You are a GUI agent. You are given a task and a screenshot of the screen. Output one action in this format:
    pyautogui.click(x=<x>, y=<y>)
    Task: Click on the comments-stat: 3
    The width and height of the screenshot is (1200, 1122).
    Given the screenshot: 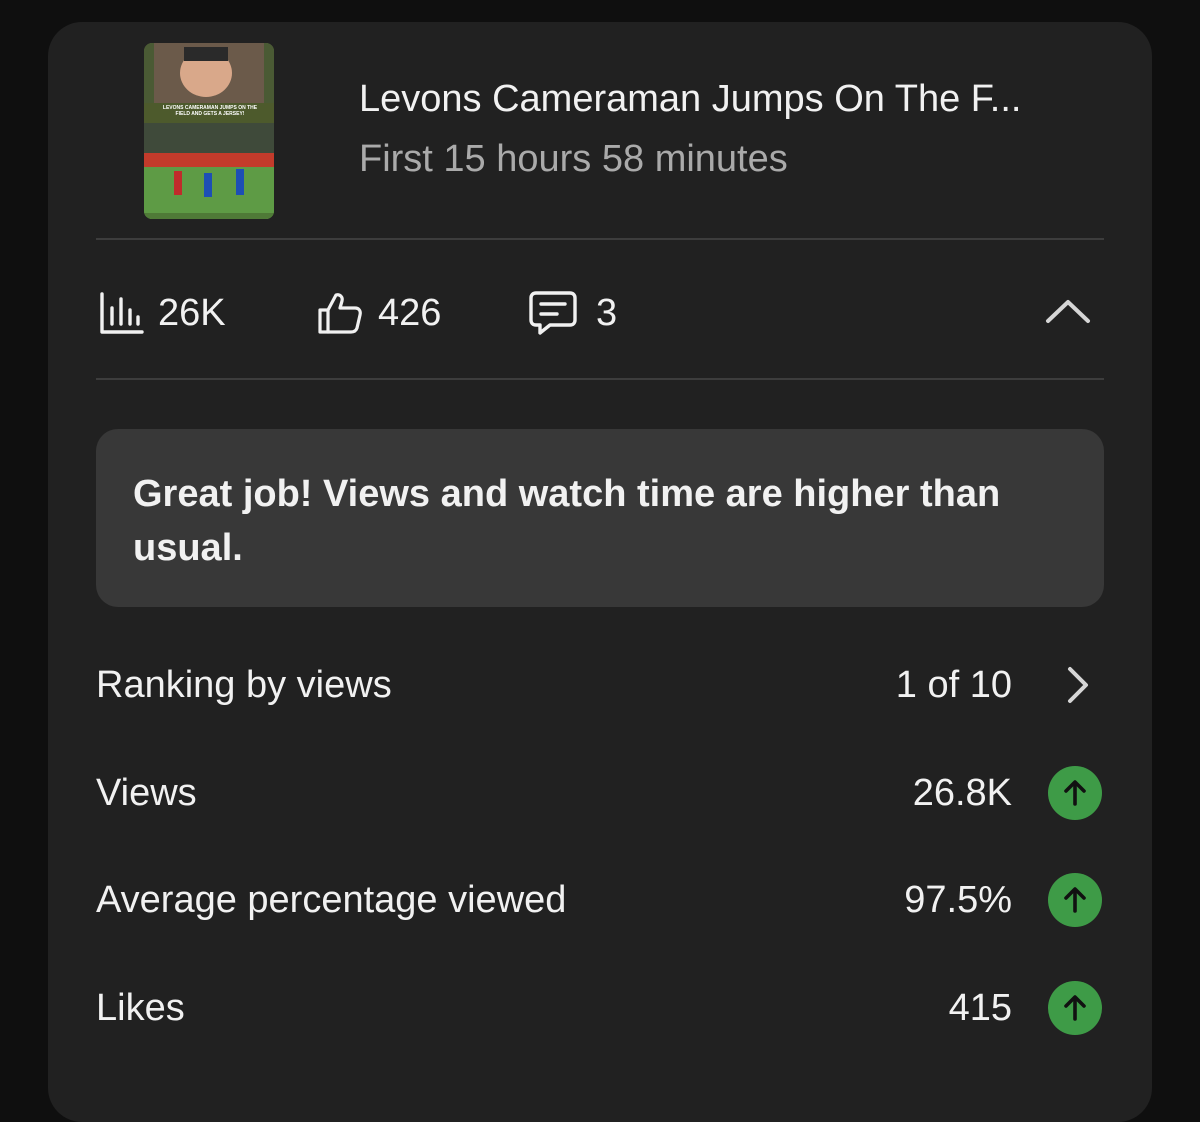 What is the action you would take?
    pyautogui.click(x=572, y=313)
    